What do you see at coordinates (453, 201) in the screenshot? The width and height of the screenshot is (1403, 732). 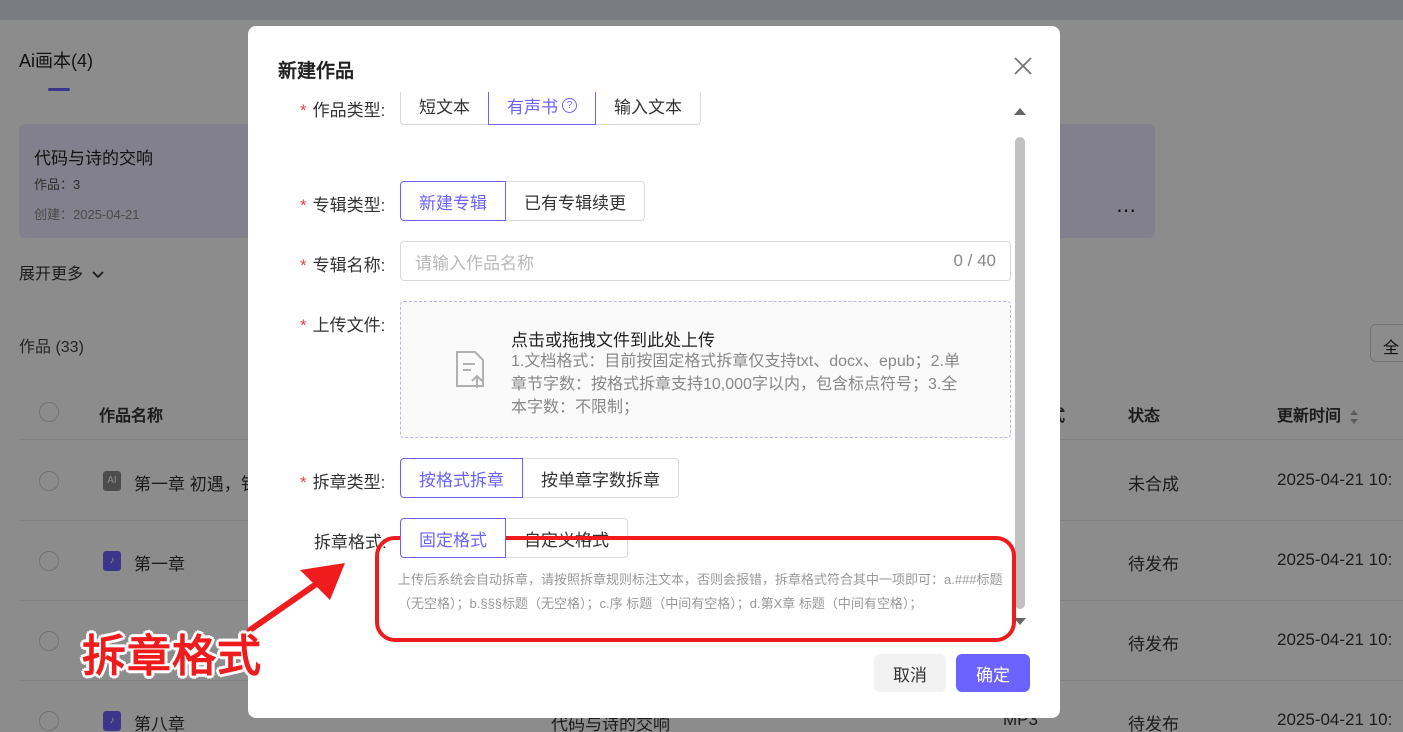 I see `album-type-option-new: 新建专辑` at bounding box center [453, 201].